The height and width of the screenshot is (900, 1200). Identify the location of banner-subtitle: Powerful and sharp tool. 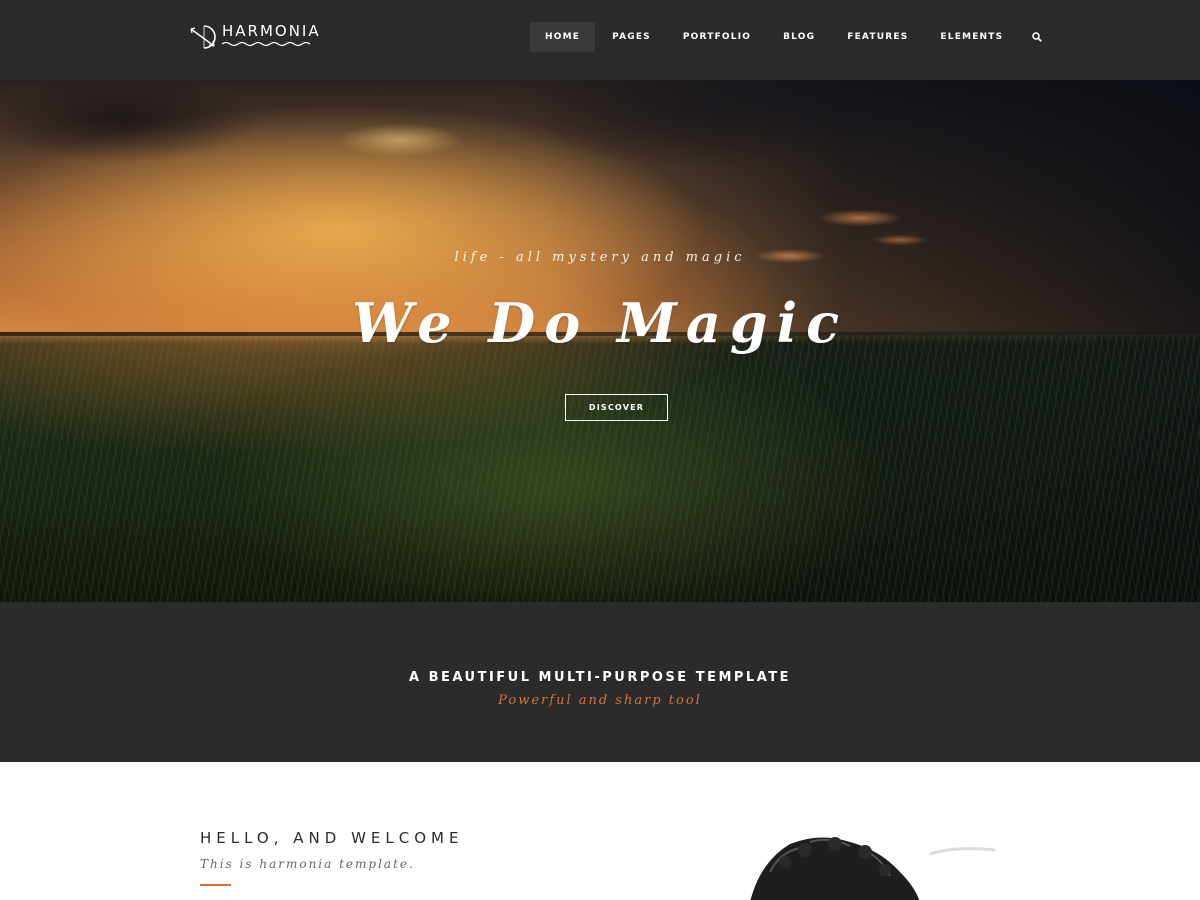
(600, 700).